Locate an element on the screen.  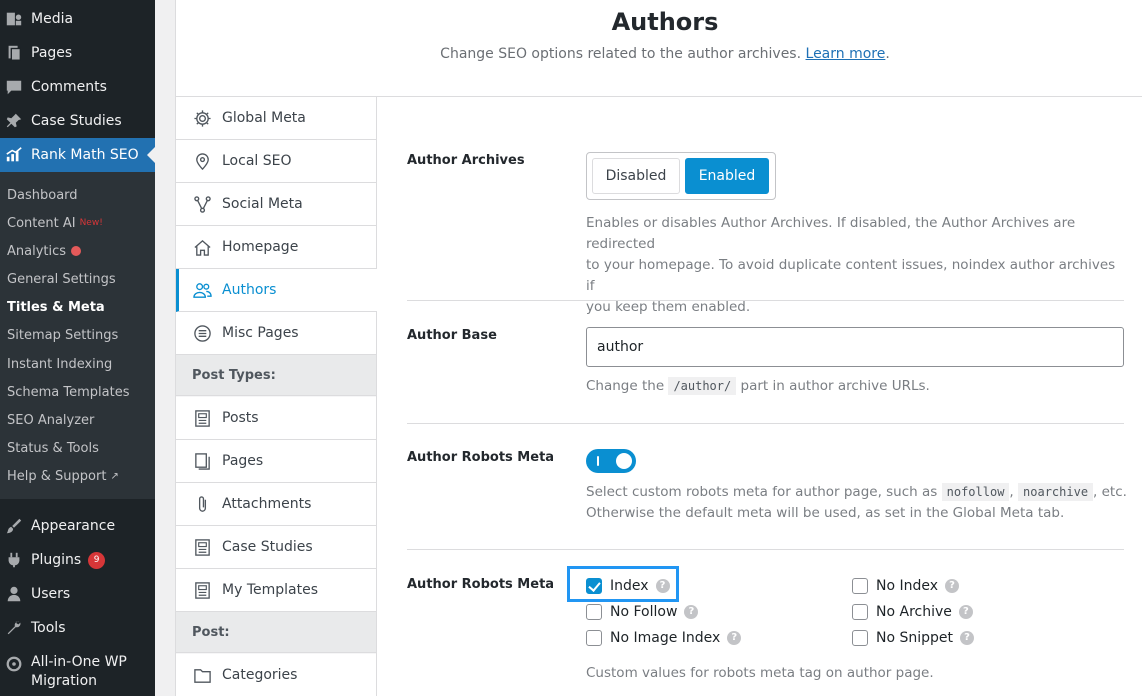
enabled-button: Enabled is located at coordinates (727, 176).